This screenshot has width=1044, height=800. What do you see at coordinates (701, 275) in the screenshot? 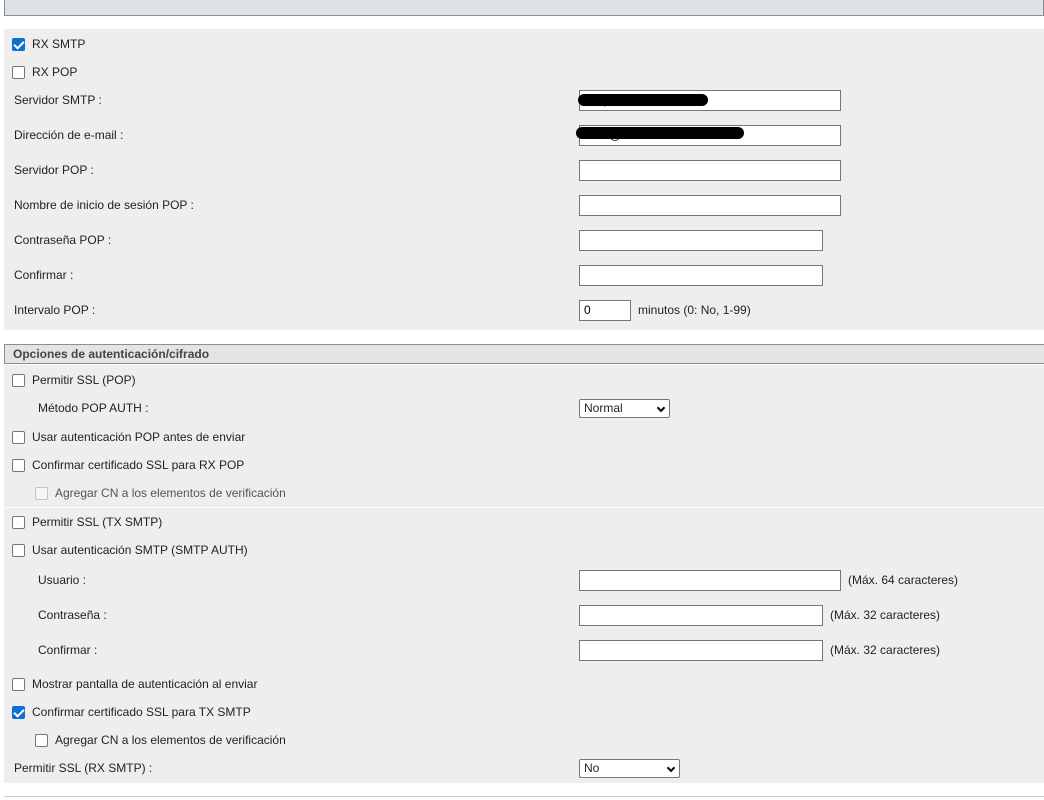
I see `pop-confirm-input` at bounding box center [701, 275].